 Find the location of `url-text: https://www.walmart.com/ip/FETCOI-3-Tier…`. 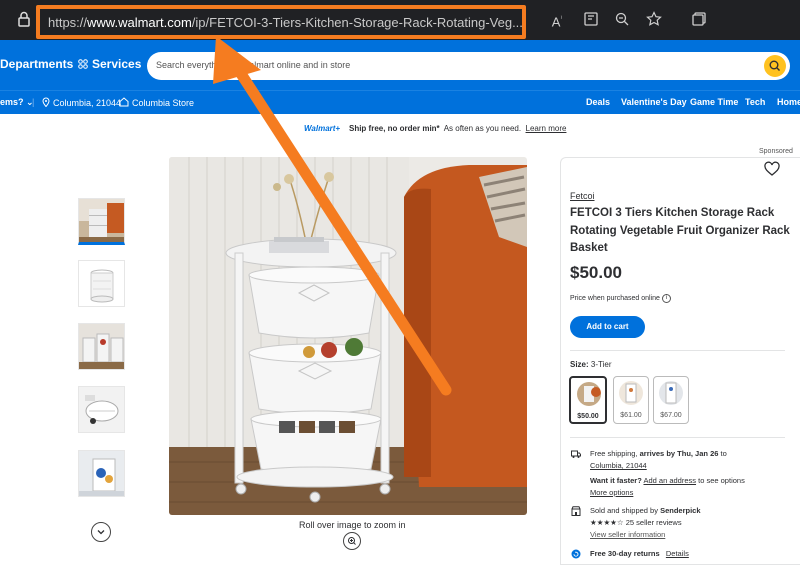

url-text: https://www.walmart.com/ip/FETCOI-3-Tier… is located at coordinates (285, 22).